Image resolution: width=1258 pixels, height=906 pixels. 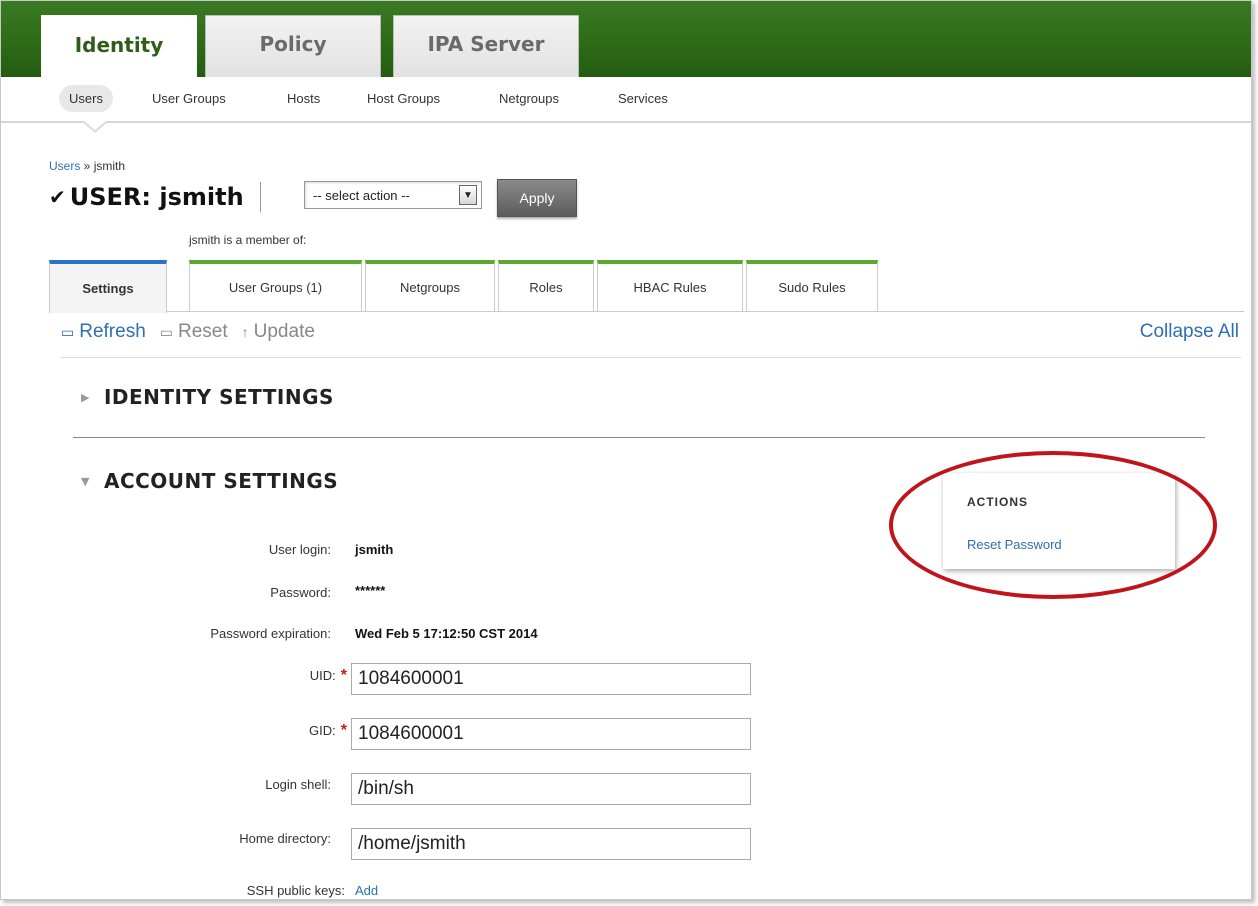 What do you see at coordinates (651, 357) in the screenshot?
I see `divider` at bounding box center [651, 357].